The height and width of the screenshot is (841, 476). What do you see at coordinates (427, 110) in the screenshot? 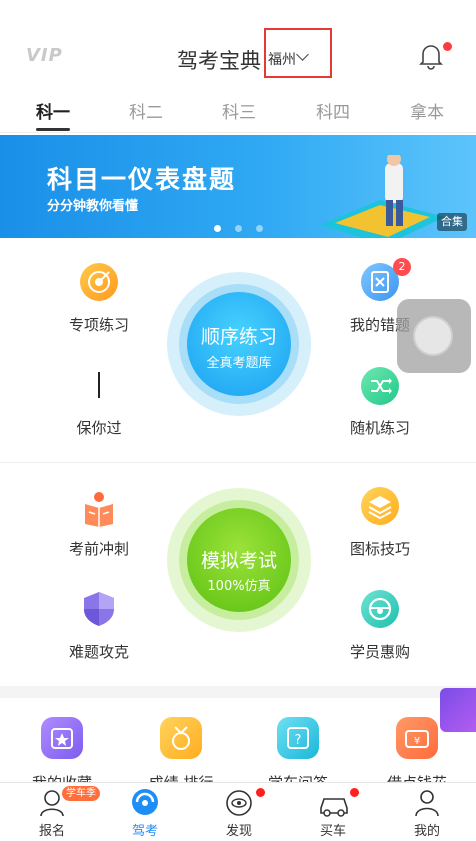
I see `tab-get-license: 拿本` at bounding box center [427, 110].